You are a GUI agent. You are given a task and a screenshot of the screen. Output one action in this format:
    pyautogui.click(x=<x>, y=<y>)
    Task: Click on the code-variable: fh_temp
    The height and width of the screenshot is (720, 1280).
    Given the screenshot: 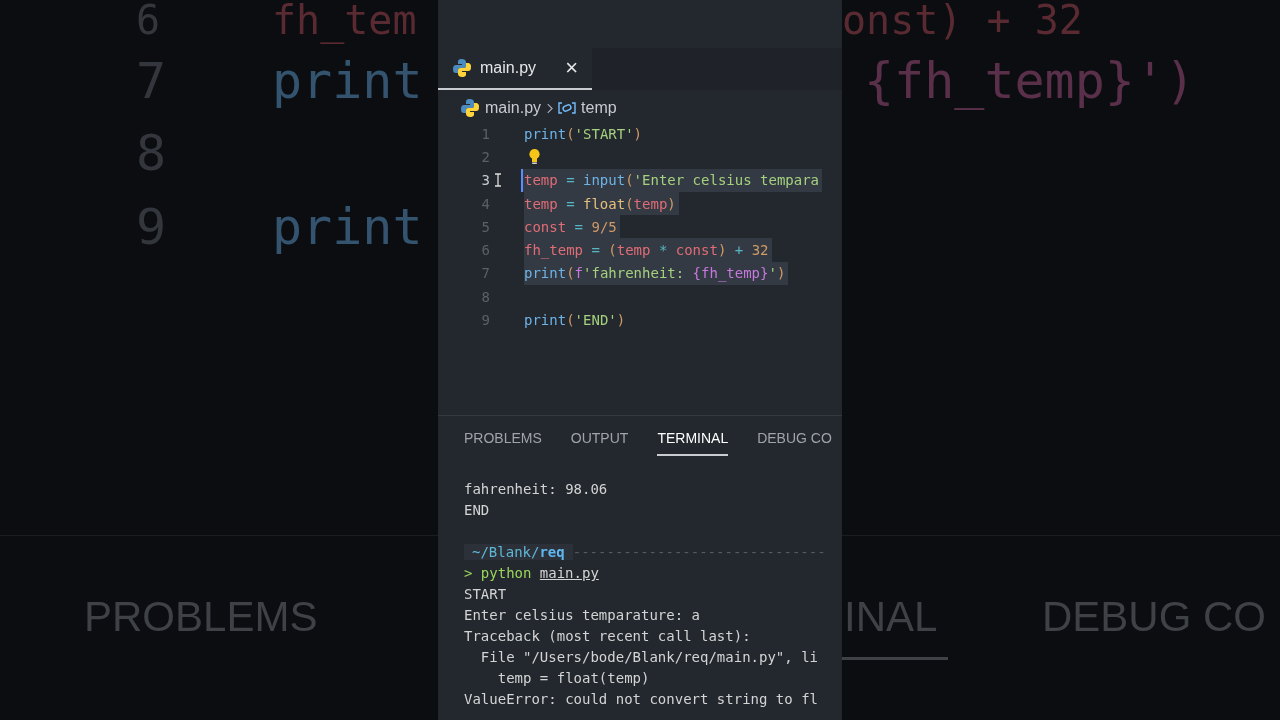 What is the action you would take?
    pyautogui.click(x=553, y=250)
    